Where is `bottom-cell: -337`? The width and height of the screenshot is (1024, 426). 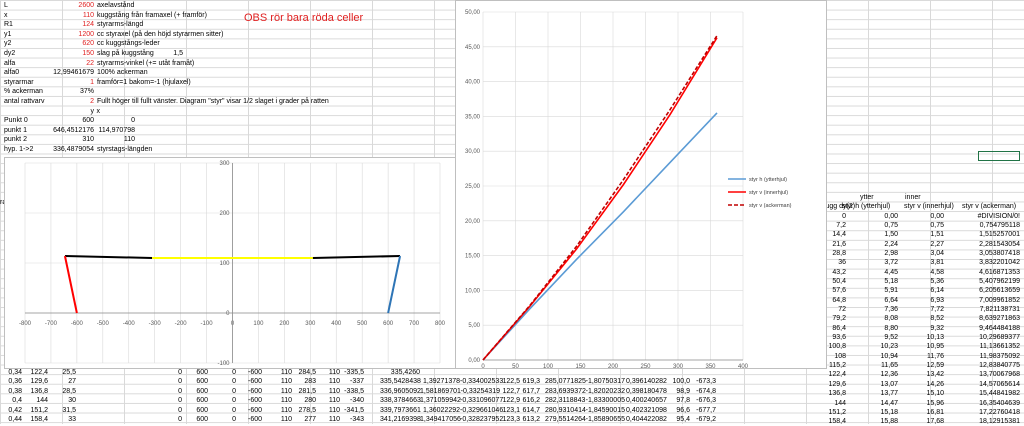
bottom-cell: -337 is located at coordinates (356, 382).